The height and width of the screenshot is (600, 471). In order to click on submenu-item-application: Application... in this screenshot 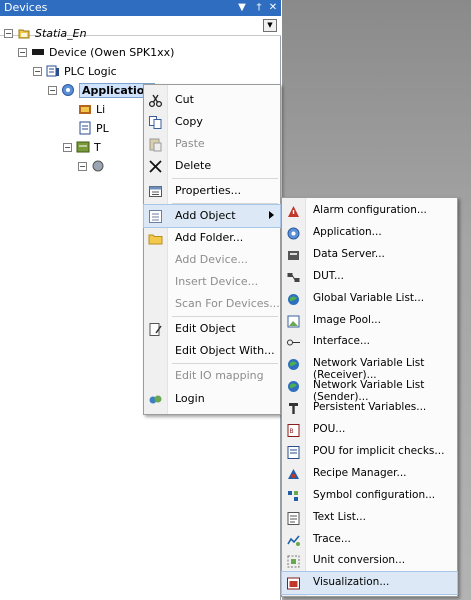, I will do `click(369, 233)`.